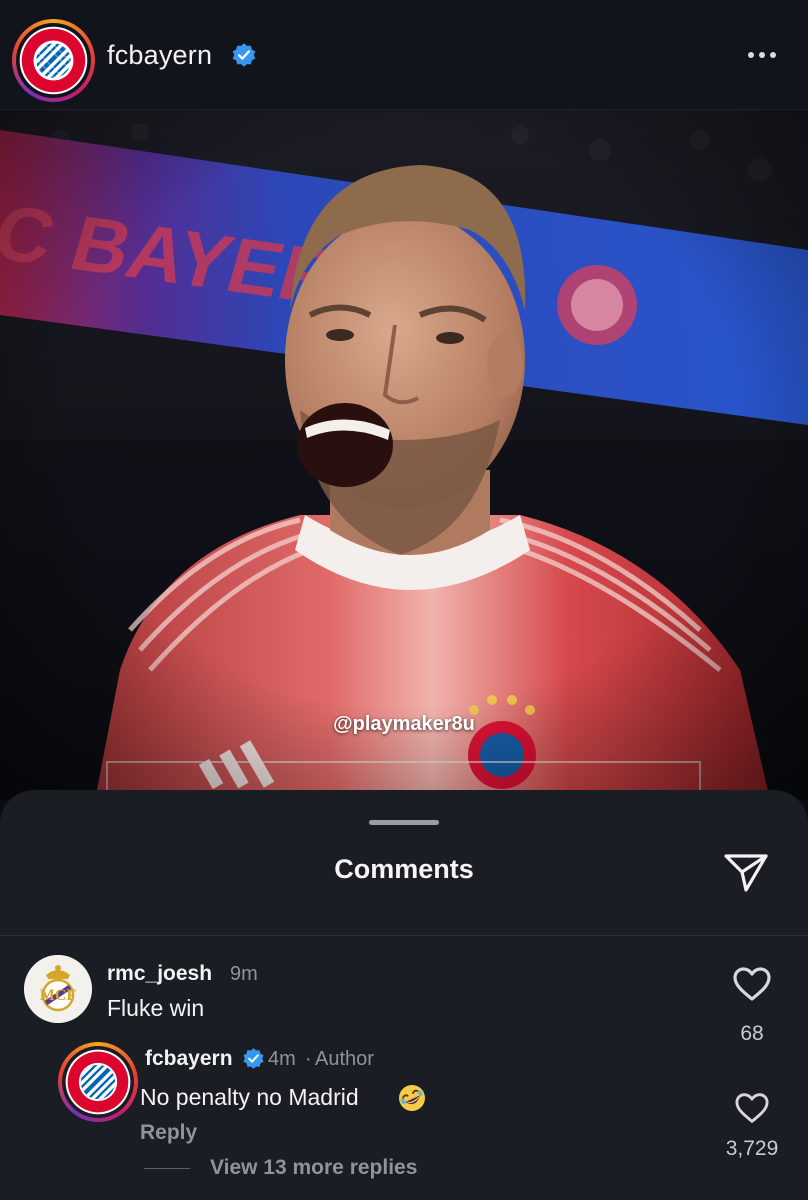 The image size is (808, 1200). Describe the element at coordinates (189, 1059) in the screenshot. I see `reply-username: fcbayern` at that location.